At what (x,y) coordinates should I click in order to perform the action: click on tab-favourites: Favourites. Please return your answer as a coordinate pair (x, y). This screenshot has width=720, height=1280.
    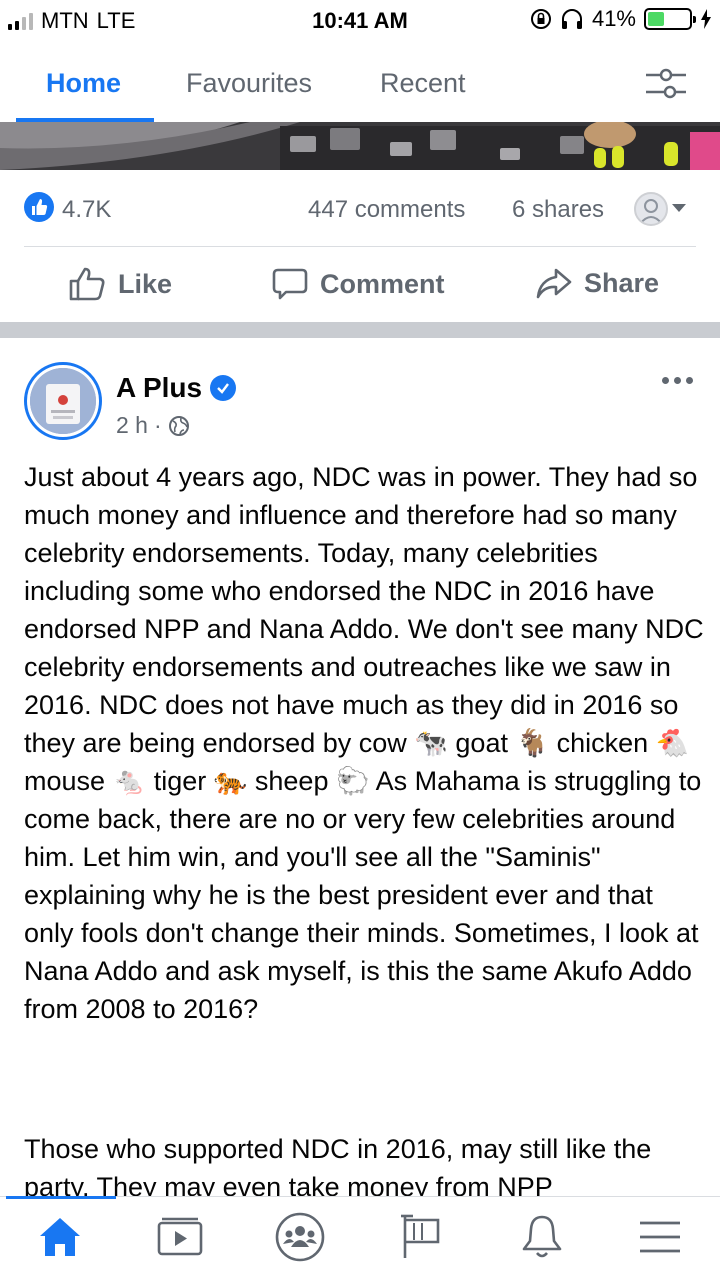
    Looking at the image, I should click on (249, 83).